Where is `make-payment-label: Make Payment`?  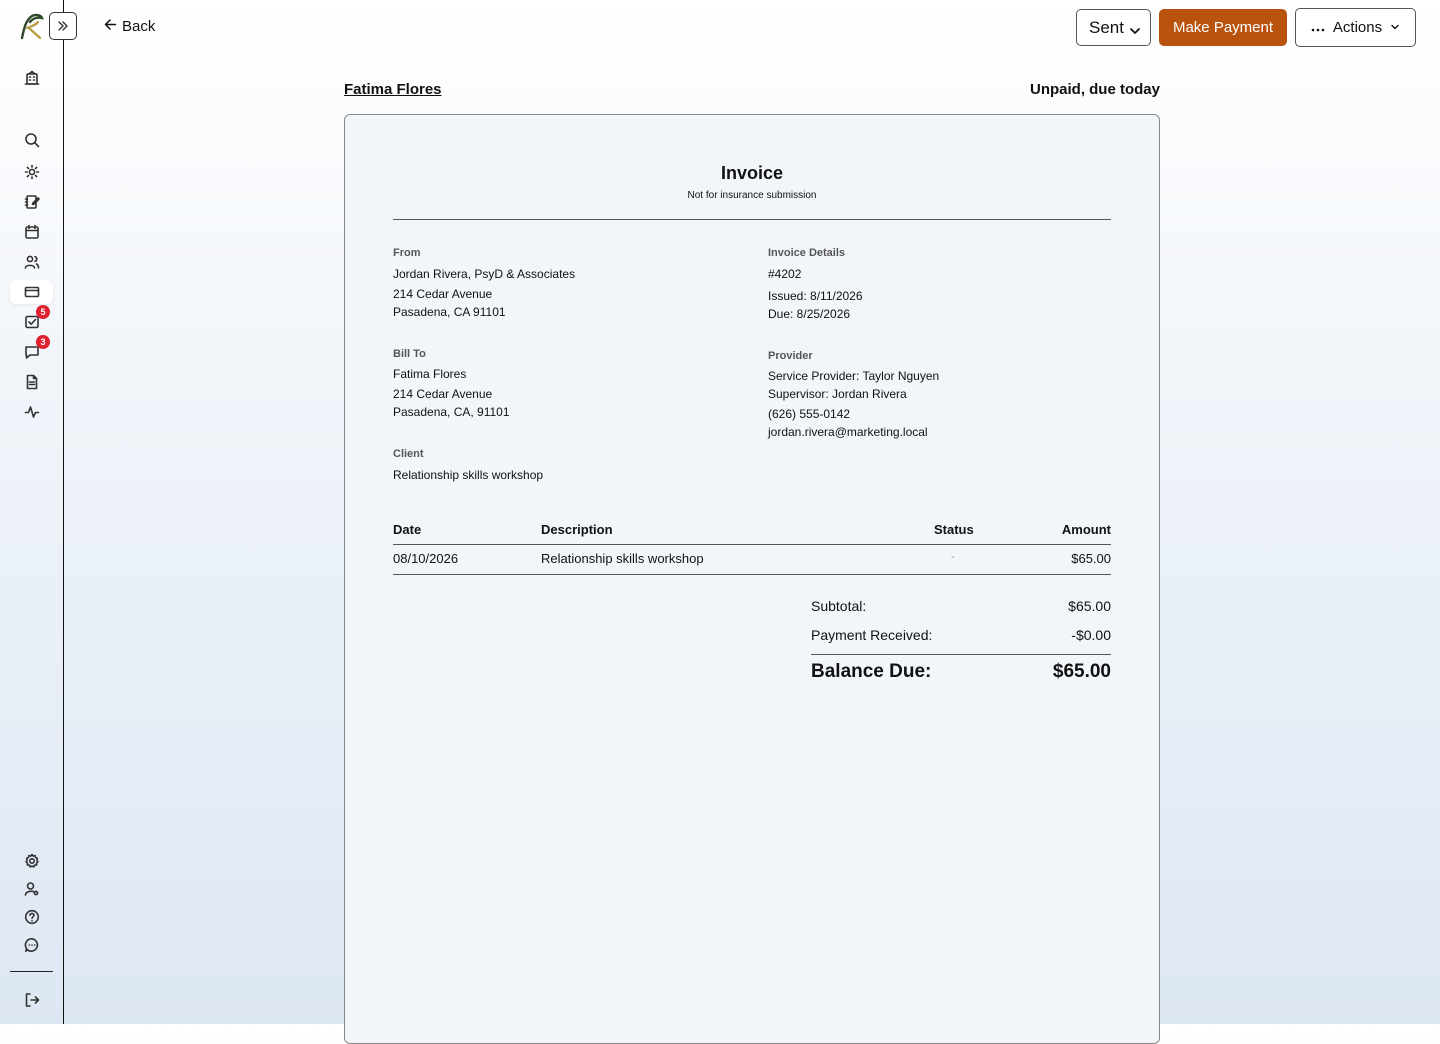
make-payment-label: Make Payment is located at coordinates (1223, 27).